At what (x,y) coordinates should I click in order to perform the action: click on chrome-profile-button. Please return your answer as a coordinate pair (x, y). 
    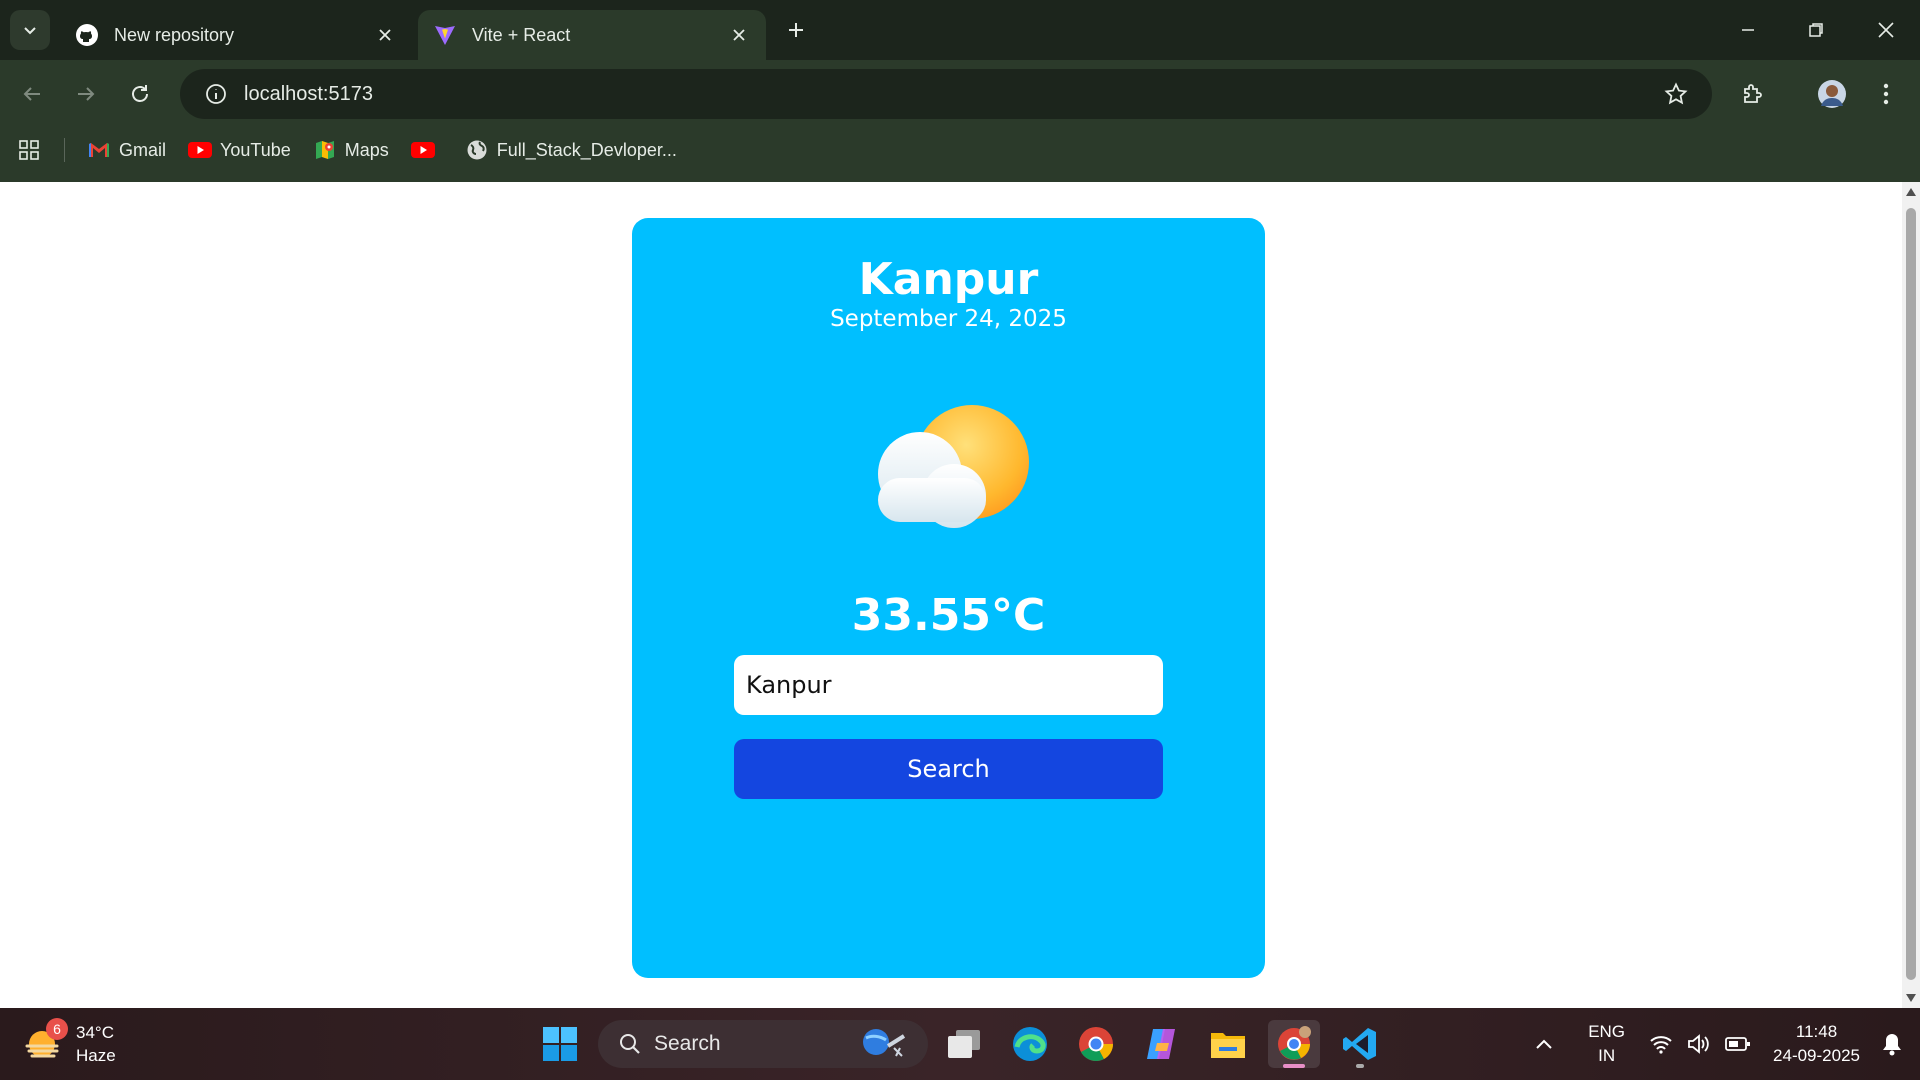
    Looking at the image, I should click on (1294, 1044).